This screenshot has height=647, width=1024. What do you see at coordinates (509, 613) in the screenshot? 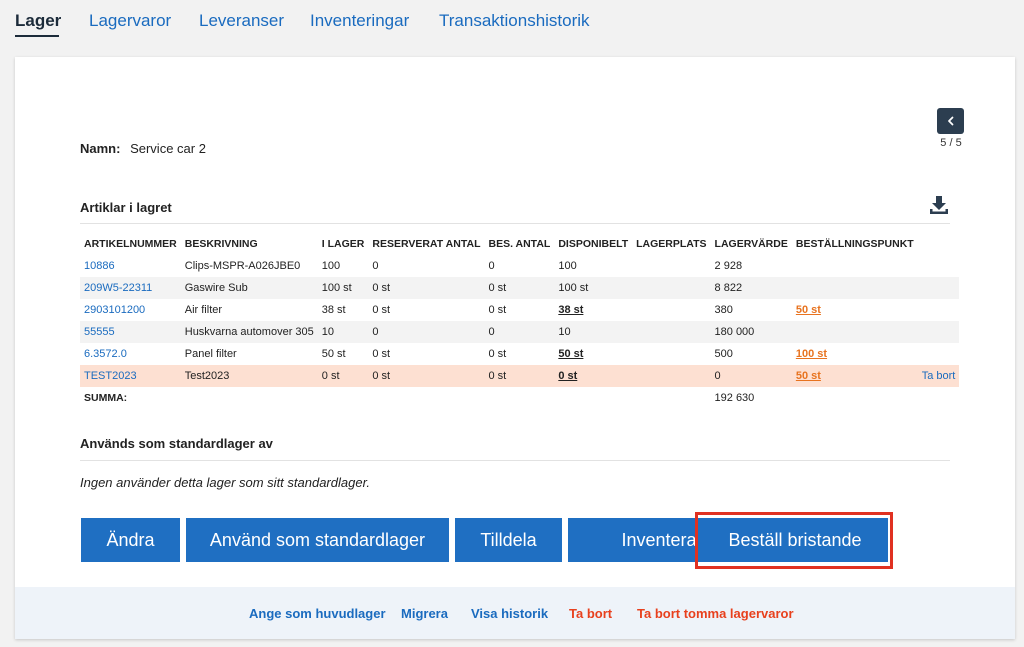
I see `view-history-link: Visa historik` at bounding box center [509, 613].